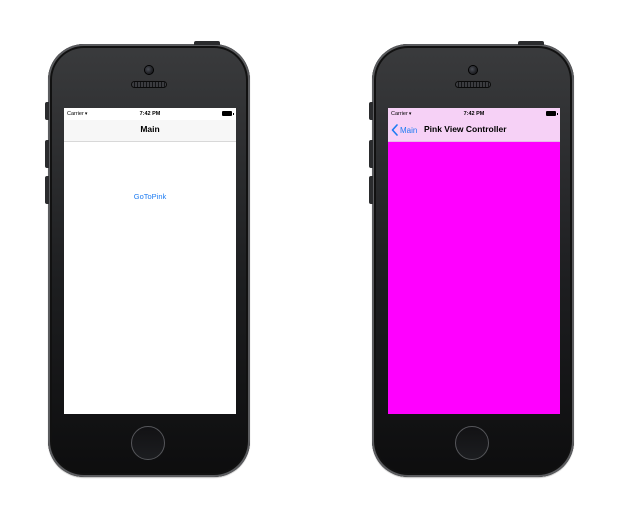 Image resolution: width=634 pixels, height=511 pixels. I want to click on navigation-bar: Main, so click(150, 131).